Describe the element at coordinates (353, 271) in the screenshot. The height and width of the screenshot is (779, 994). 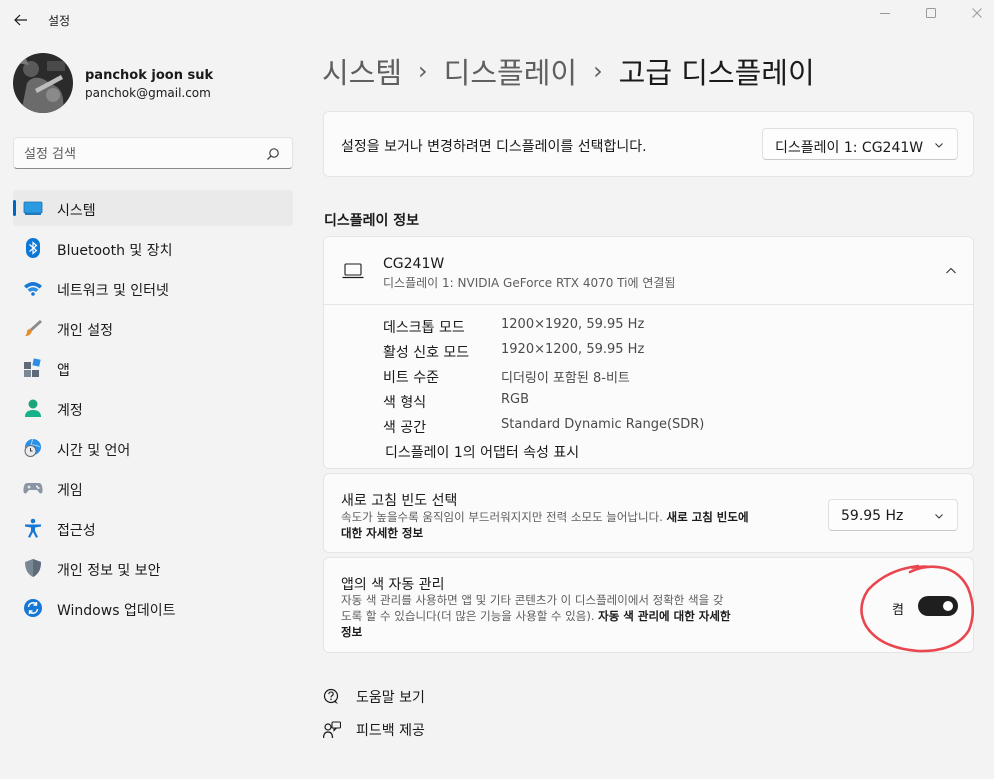
I see `laptop-icon` at that location.